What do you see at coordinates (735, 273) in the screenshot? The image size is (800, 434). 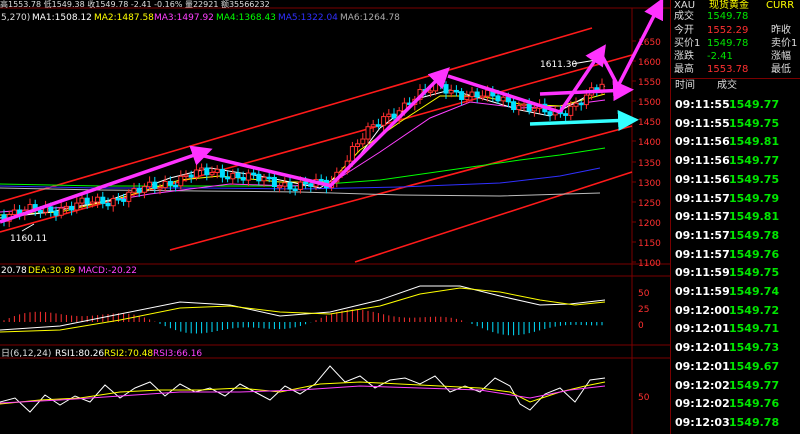 I see `tick-row: 09:11:59 1549.75` at bounding box center [735, 273].